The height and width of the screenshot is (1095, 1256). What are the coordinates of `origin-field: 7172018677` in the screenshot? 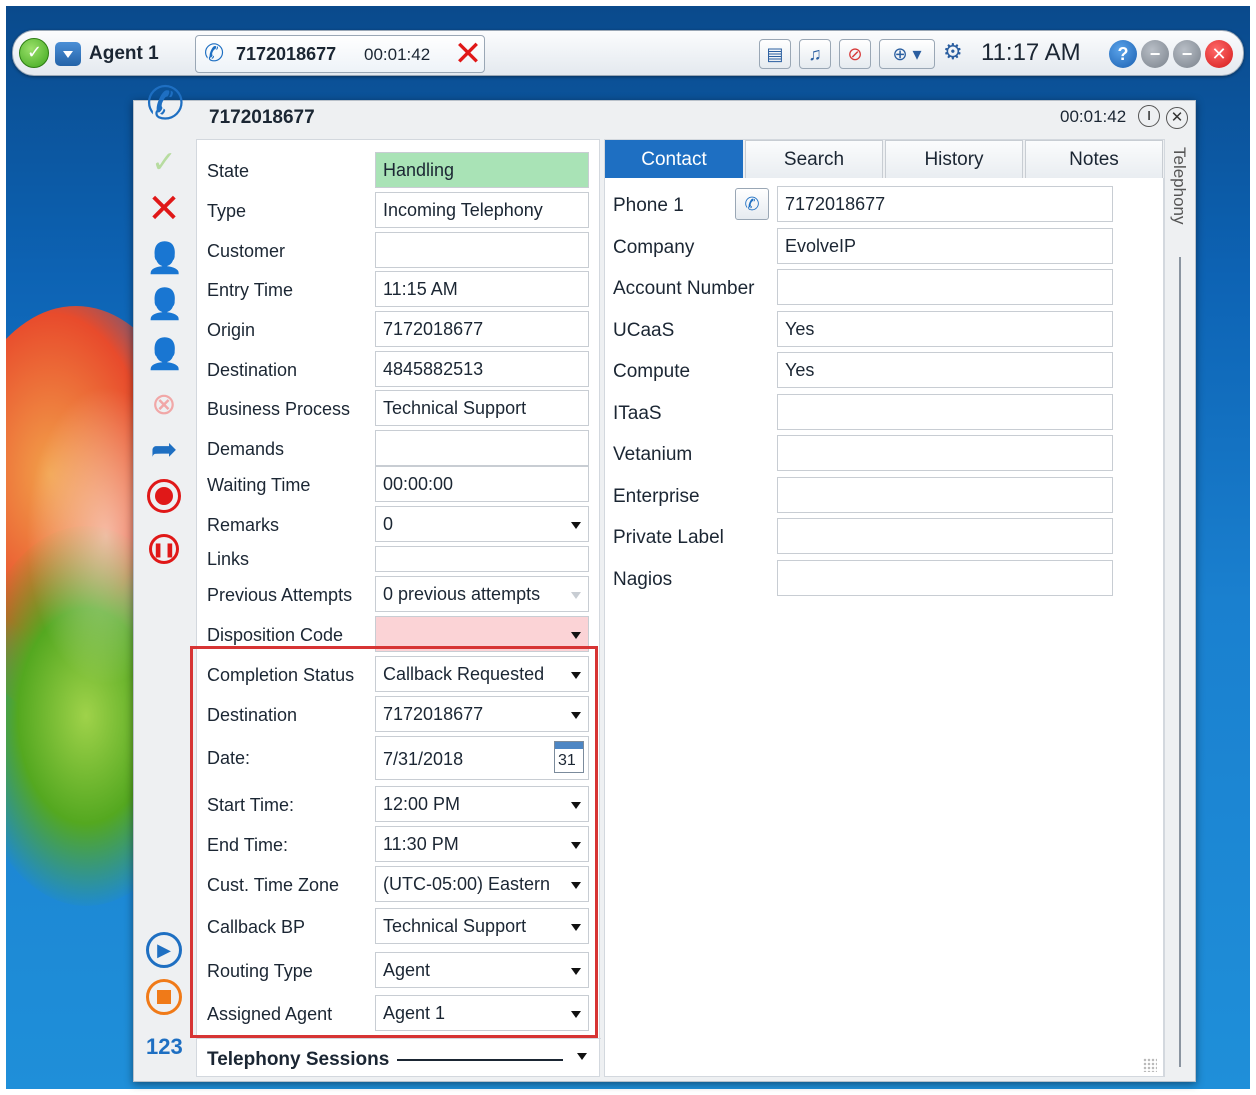 It's located at (482, 329).